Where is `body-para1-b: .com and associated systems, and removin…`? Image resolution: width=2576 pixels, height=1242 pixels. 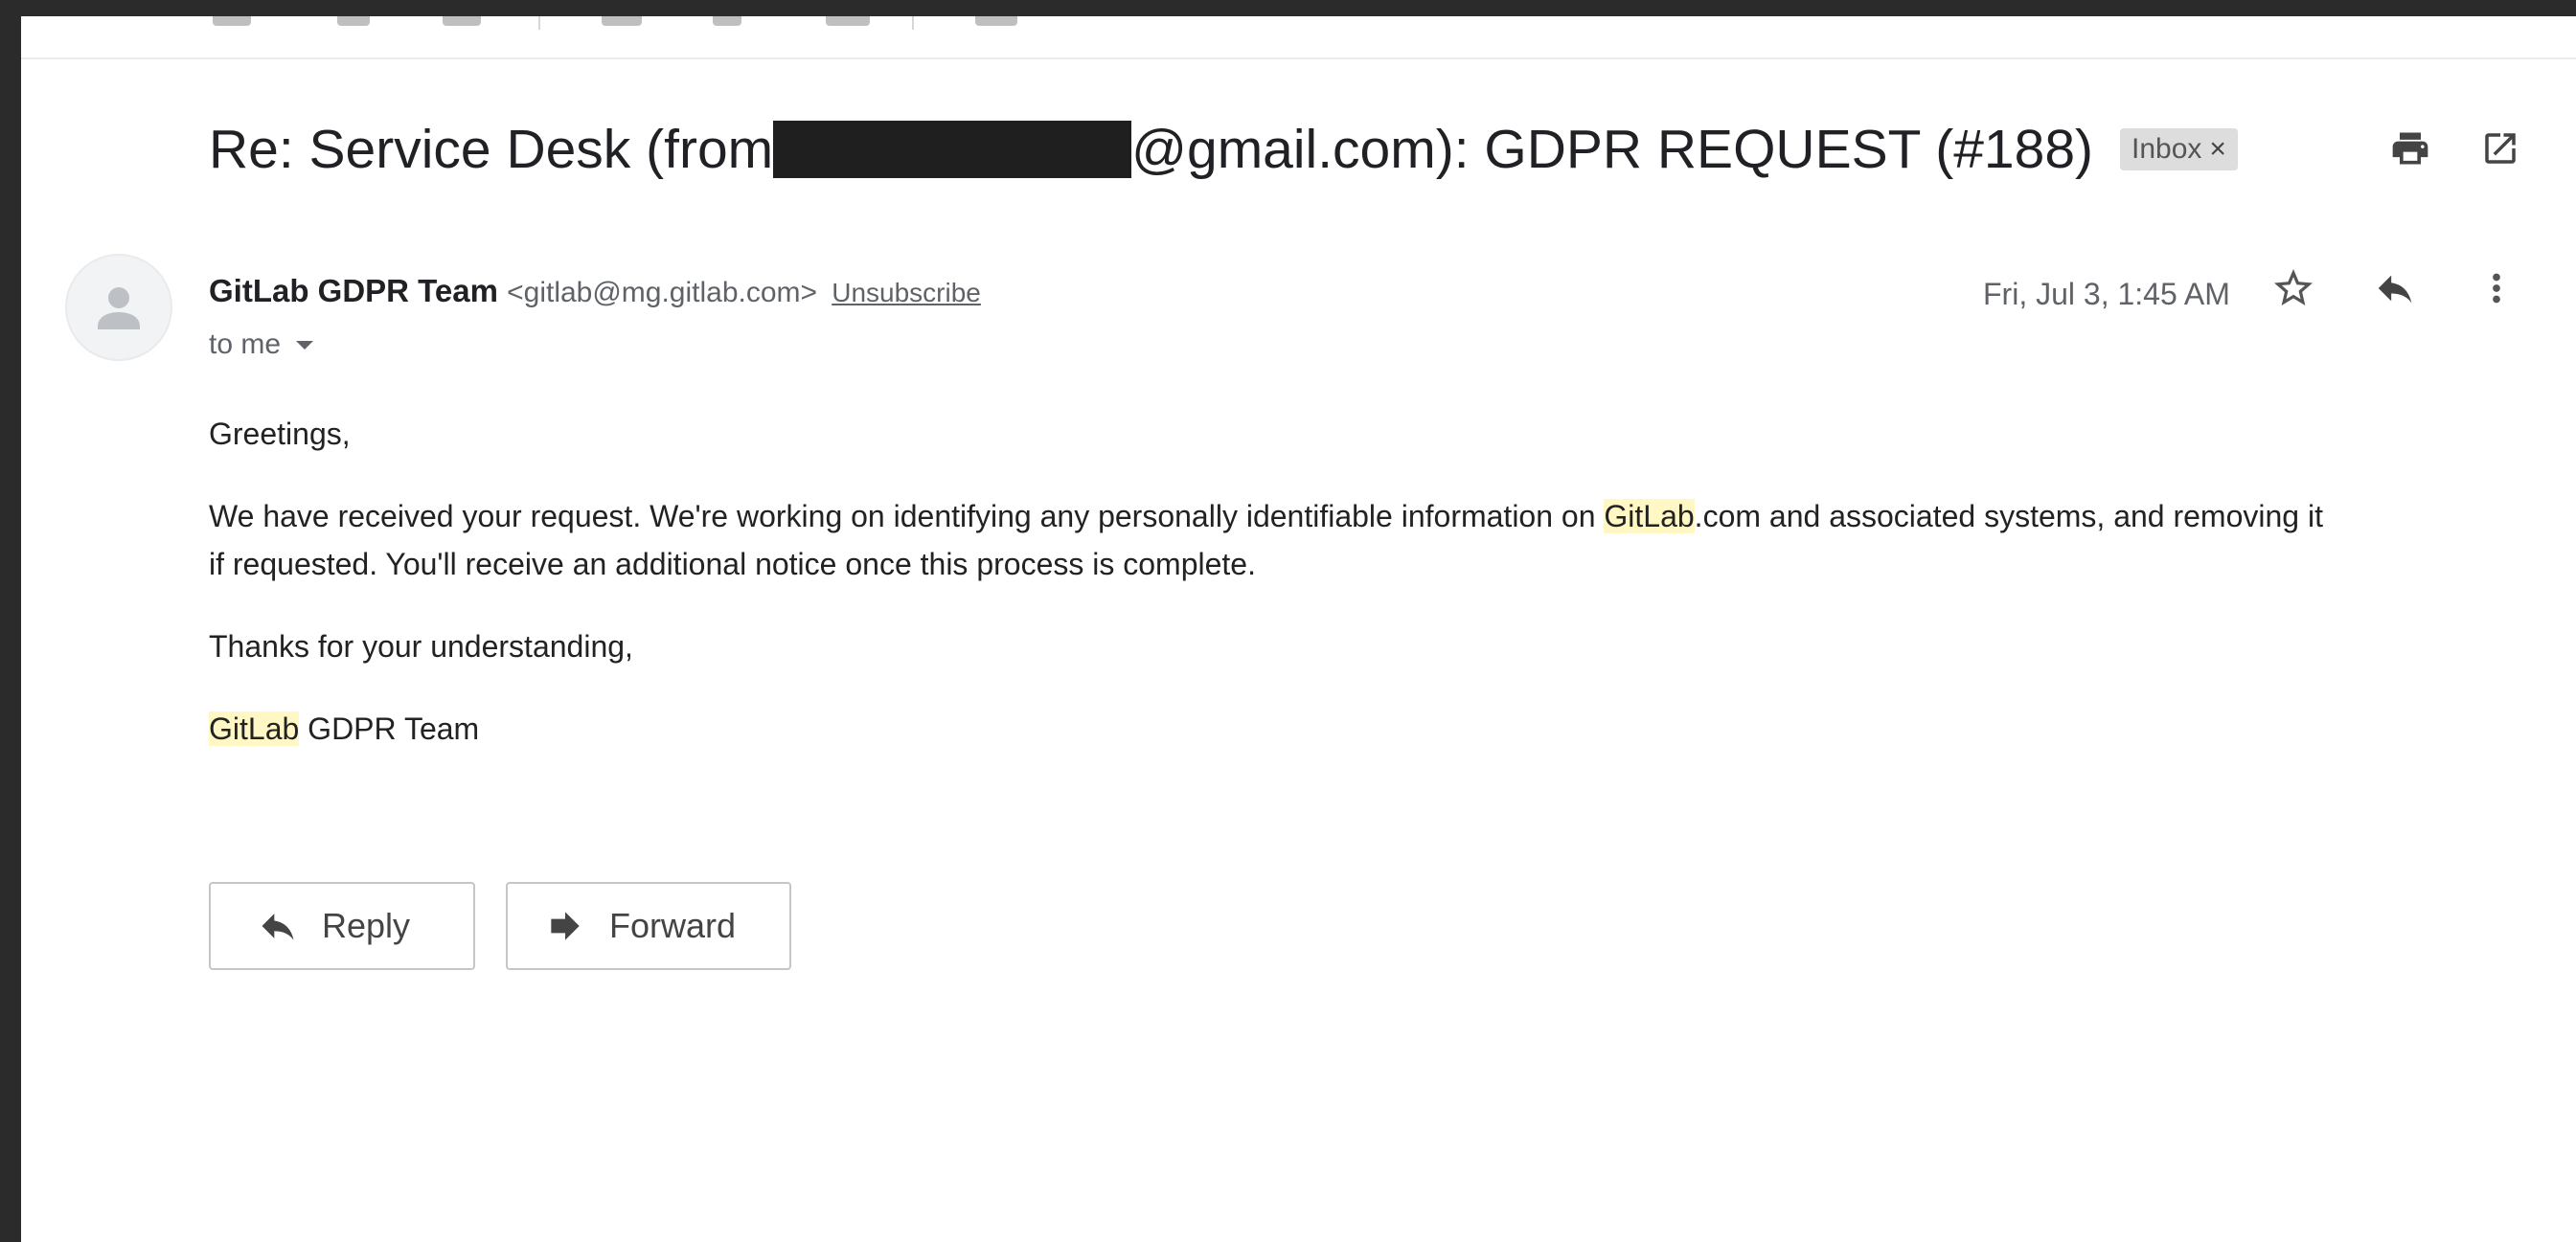
body-para1-b: .com and associated systems, and removin… is located at coordinates (2008, 516).